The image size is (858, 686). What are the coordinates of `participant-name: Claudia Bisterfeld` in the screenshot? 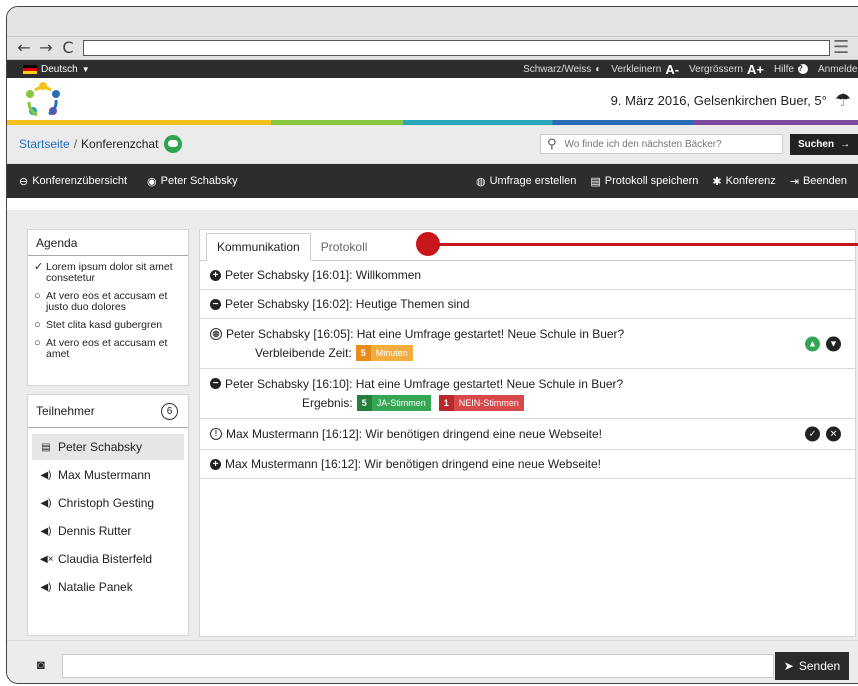 It's located at (105, 559).